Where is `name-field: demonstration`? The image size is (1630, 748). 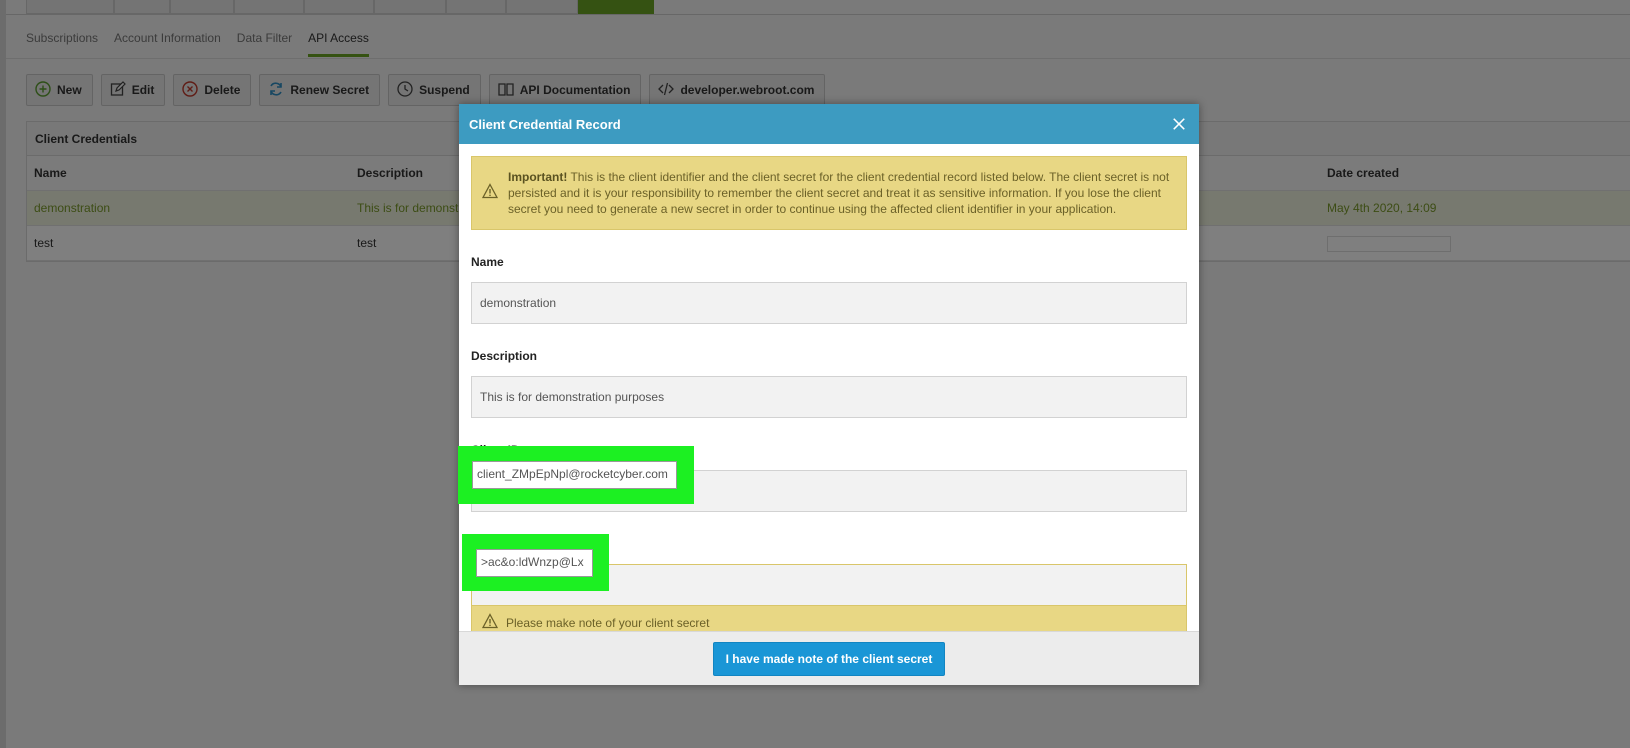
name-field: demonstration is located at coordinates (829, 303).